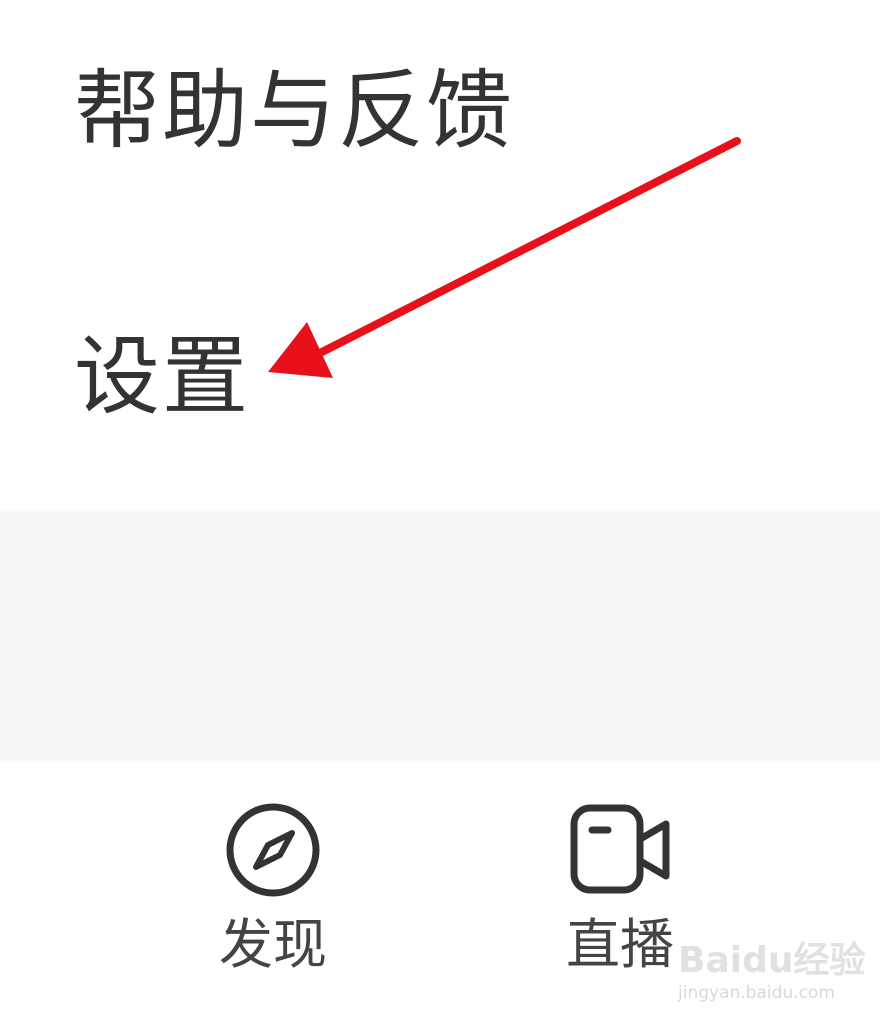  Describe the element at coordinates (756, 993) in the screenshot. I see `watermark-url: jingyan.baidu.com` at that location.